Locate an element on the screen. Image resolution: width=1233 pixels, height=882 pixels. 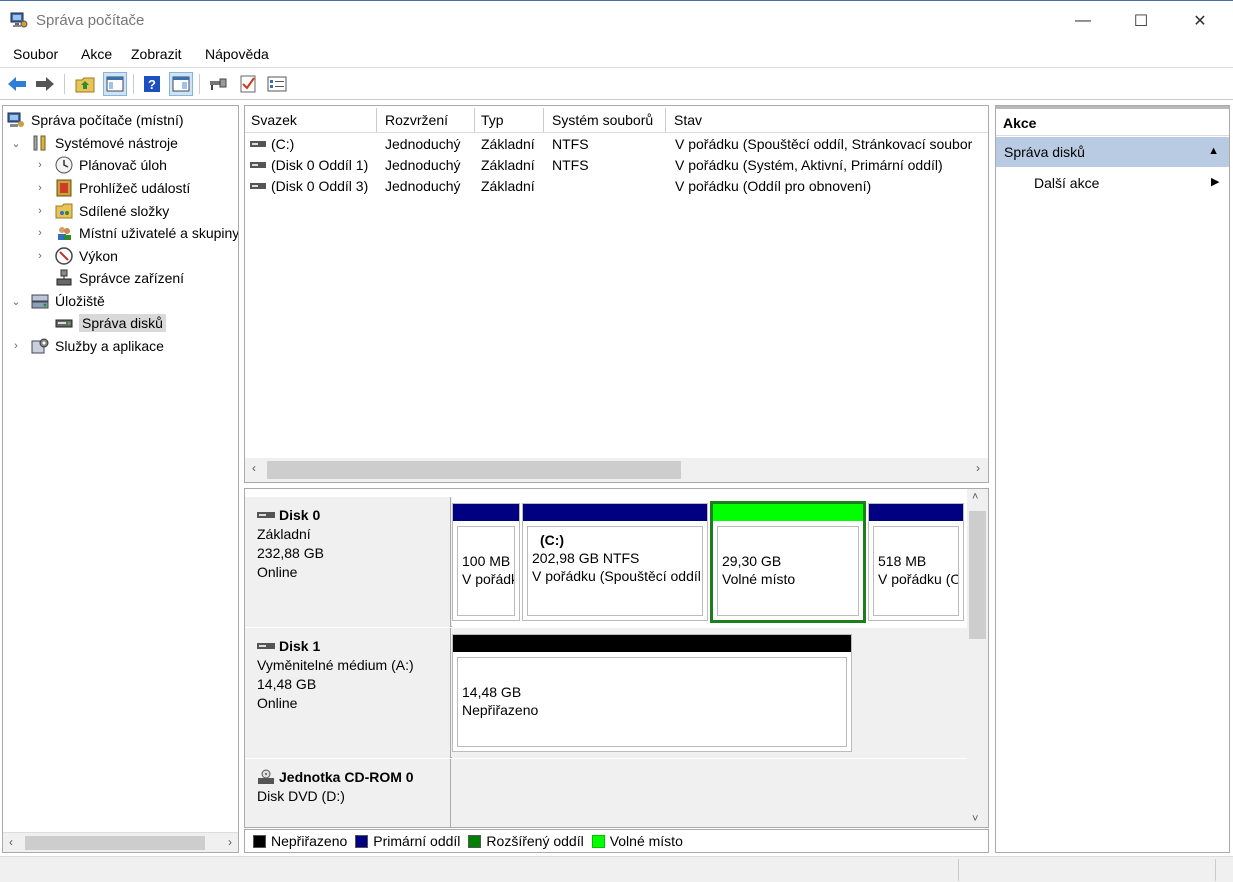
tree-item-performance: › Výkon is located at coordinates (75, 256).